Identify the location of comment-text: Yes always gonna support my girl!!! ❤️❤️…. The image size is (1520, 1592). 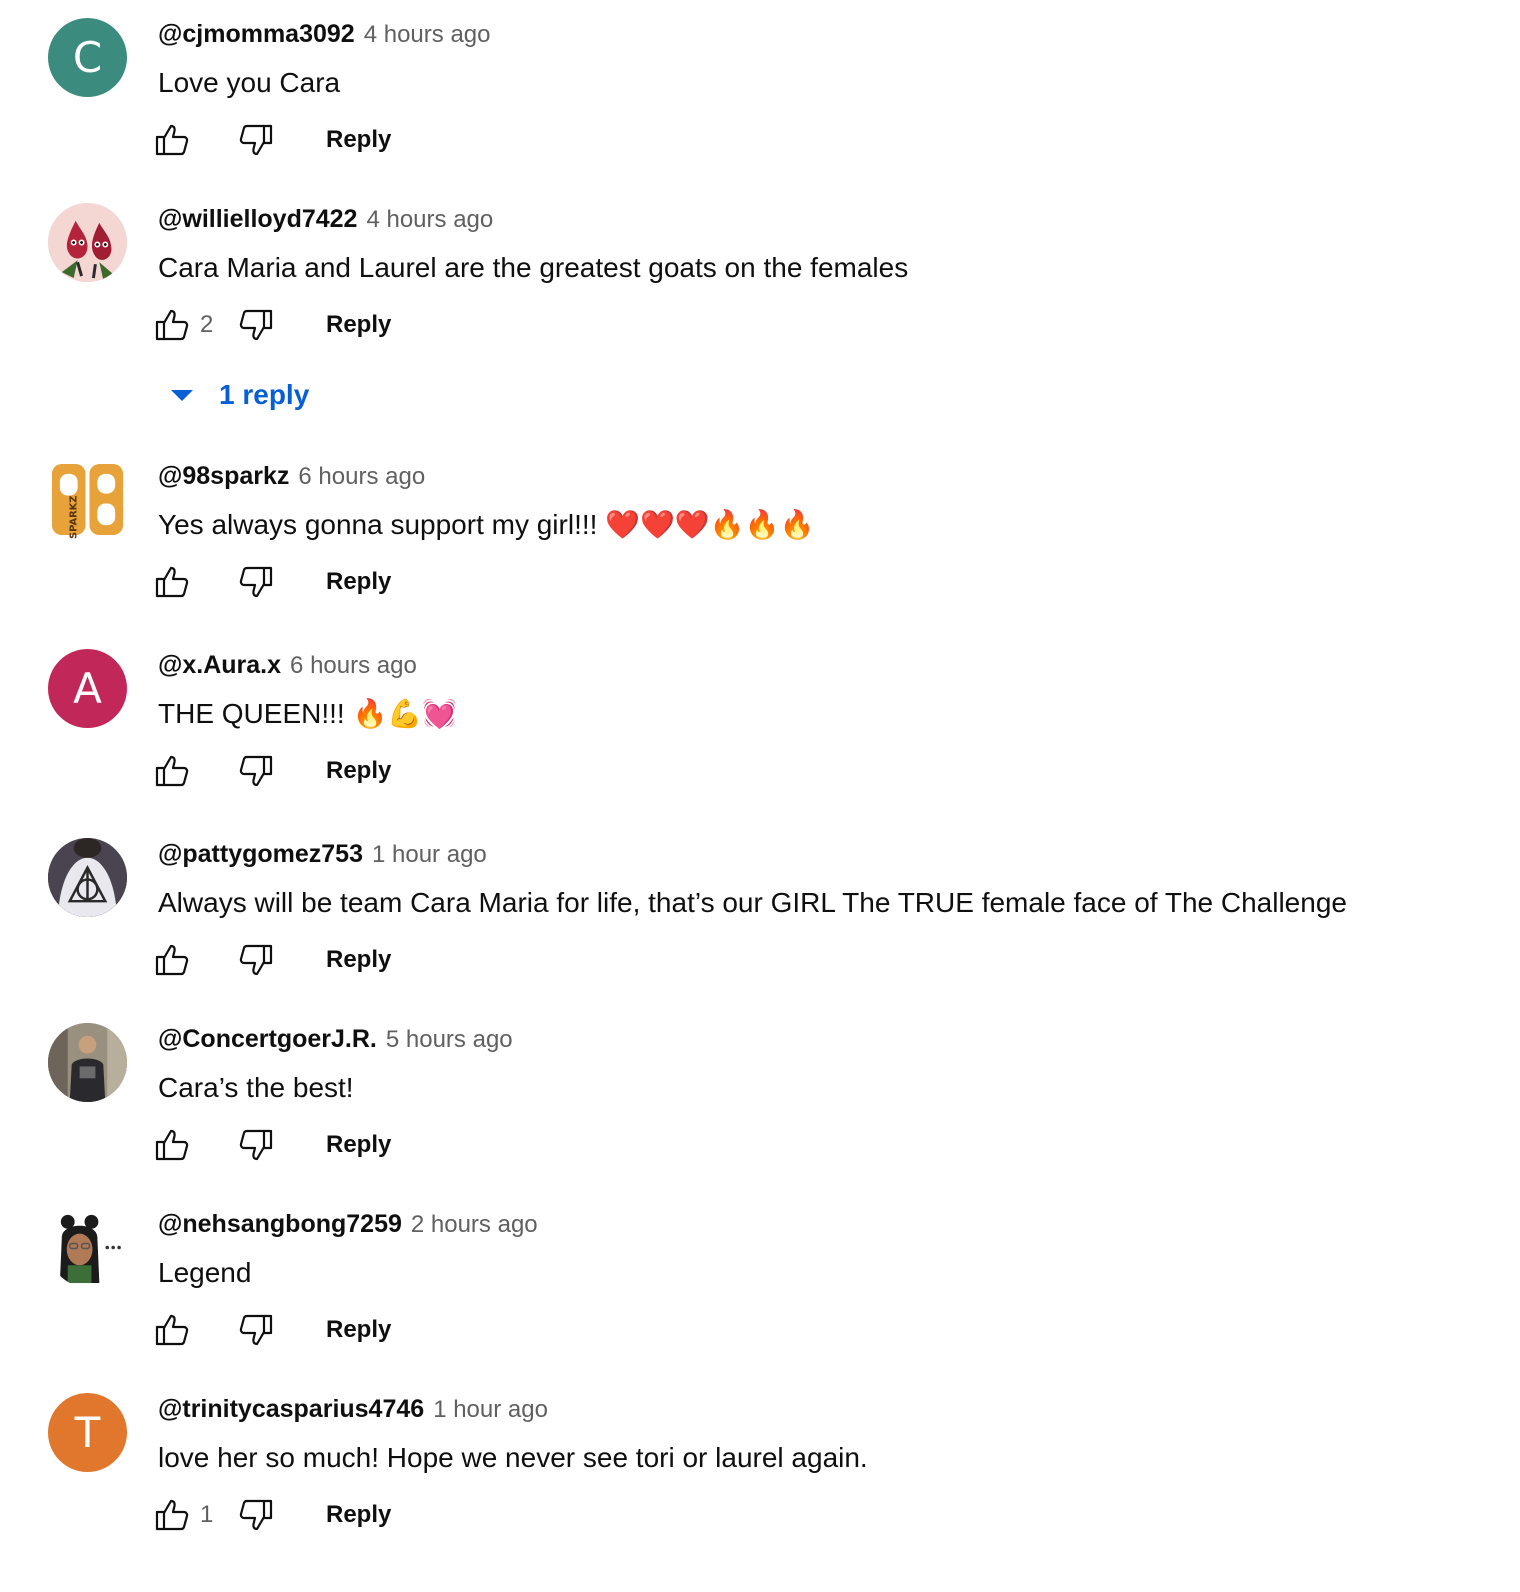
(486, 524).